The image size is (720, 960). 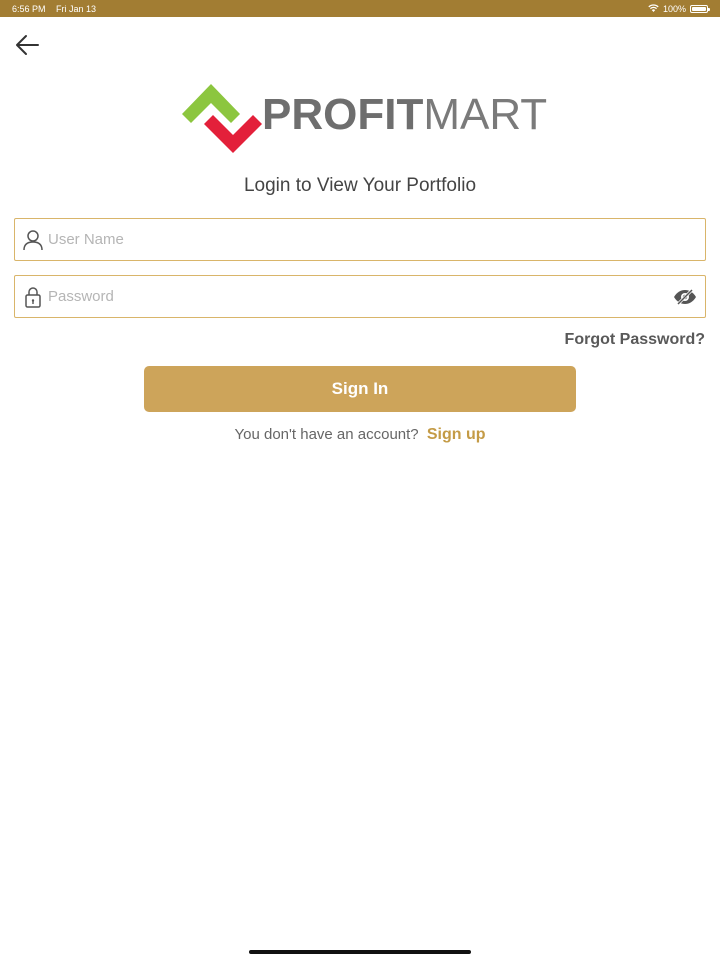 I want to click on lock-icon, so click(x=33, y=297).